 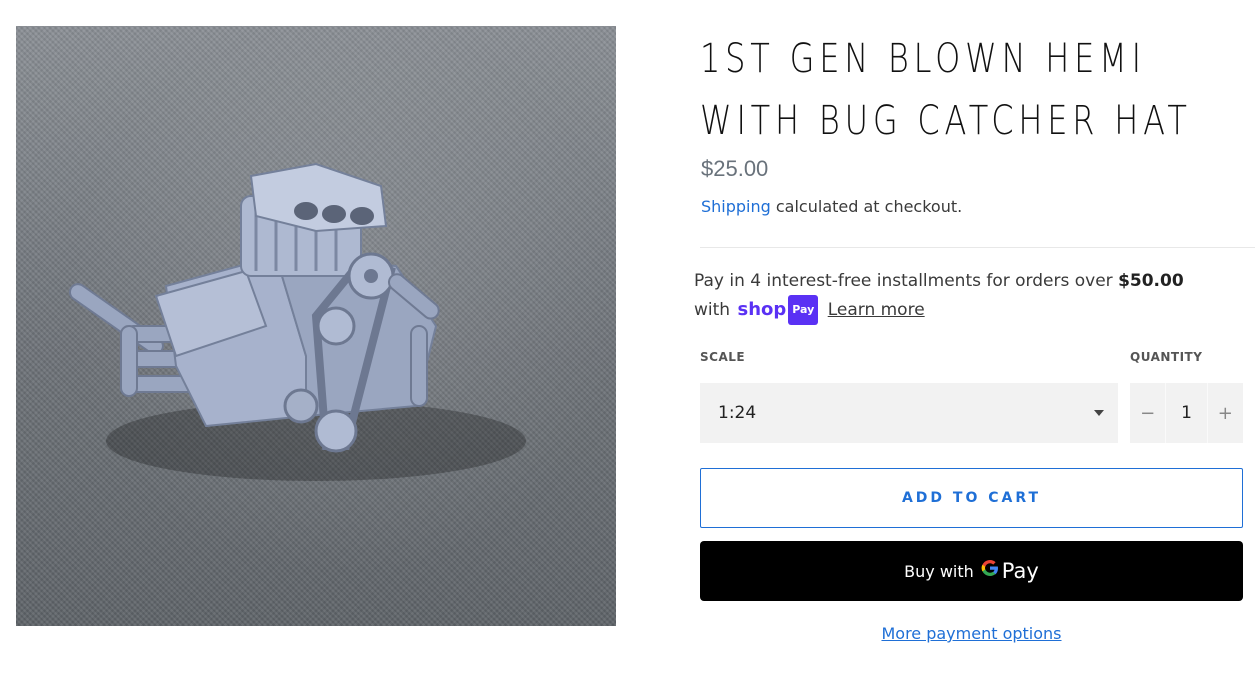 I want to click on shop-pay-logo: shop Pay, so click(x=778, y=310).